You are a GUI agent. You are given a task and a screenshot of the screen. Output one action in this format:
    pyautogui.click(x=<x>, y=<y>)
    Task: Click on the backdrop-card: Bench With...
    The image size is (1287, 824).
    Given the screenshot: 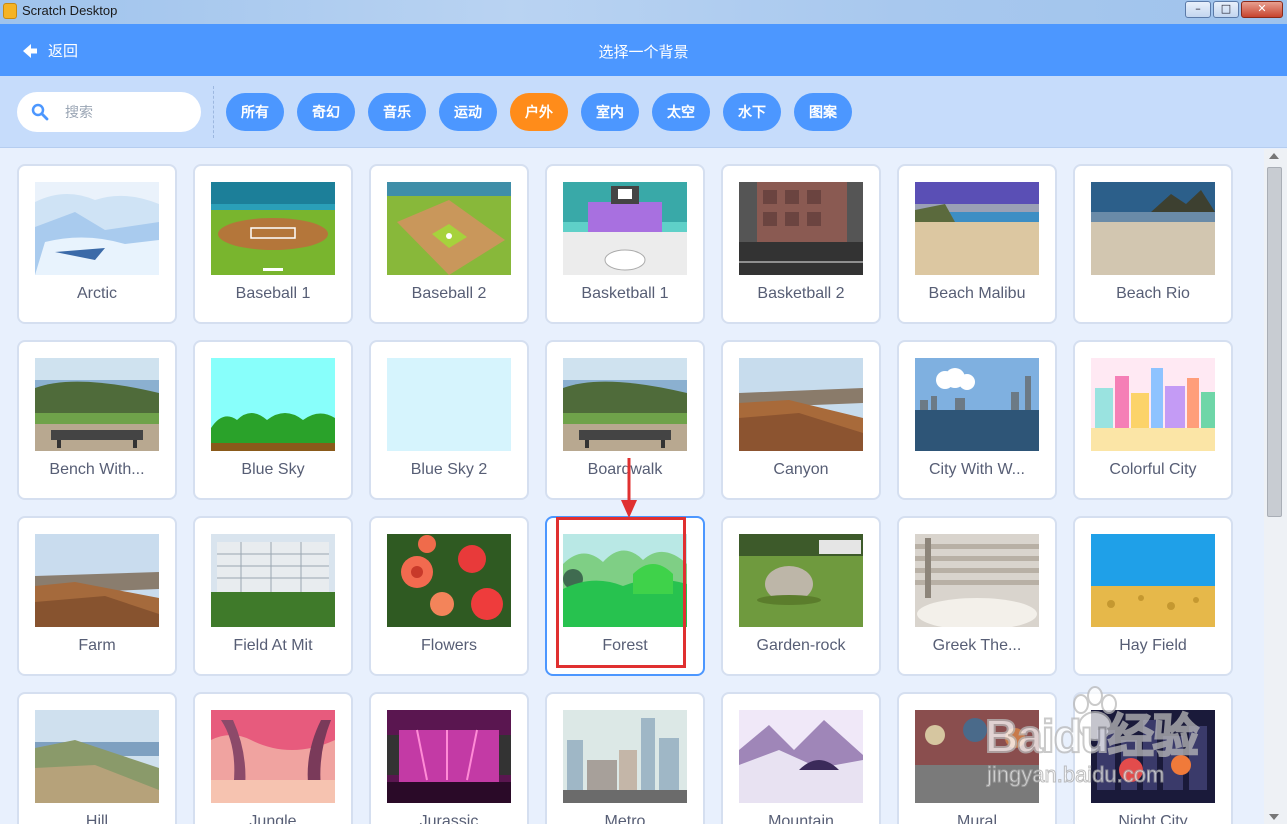 What is the action you would take?
    pyautogui.click(x=97, y=420)
    